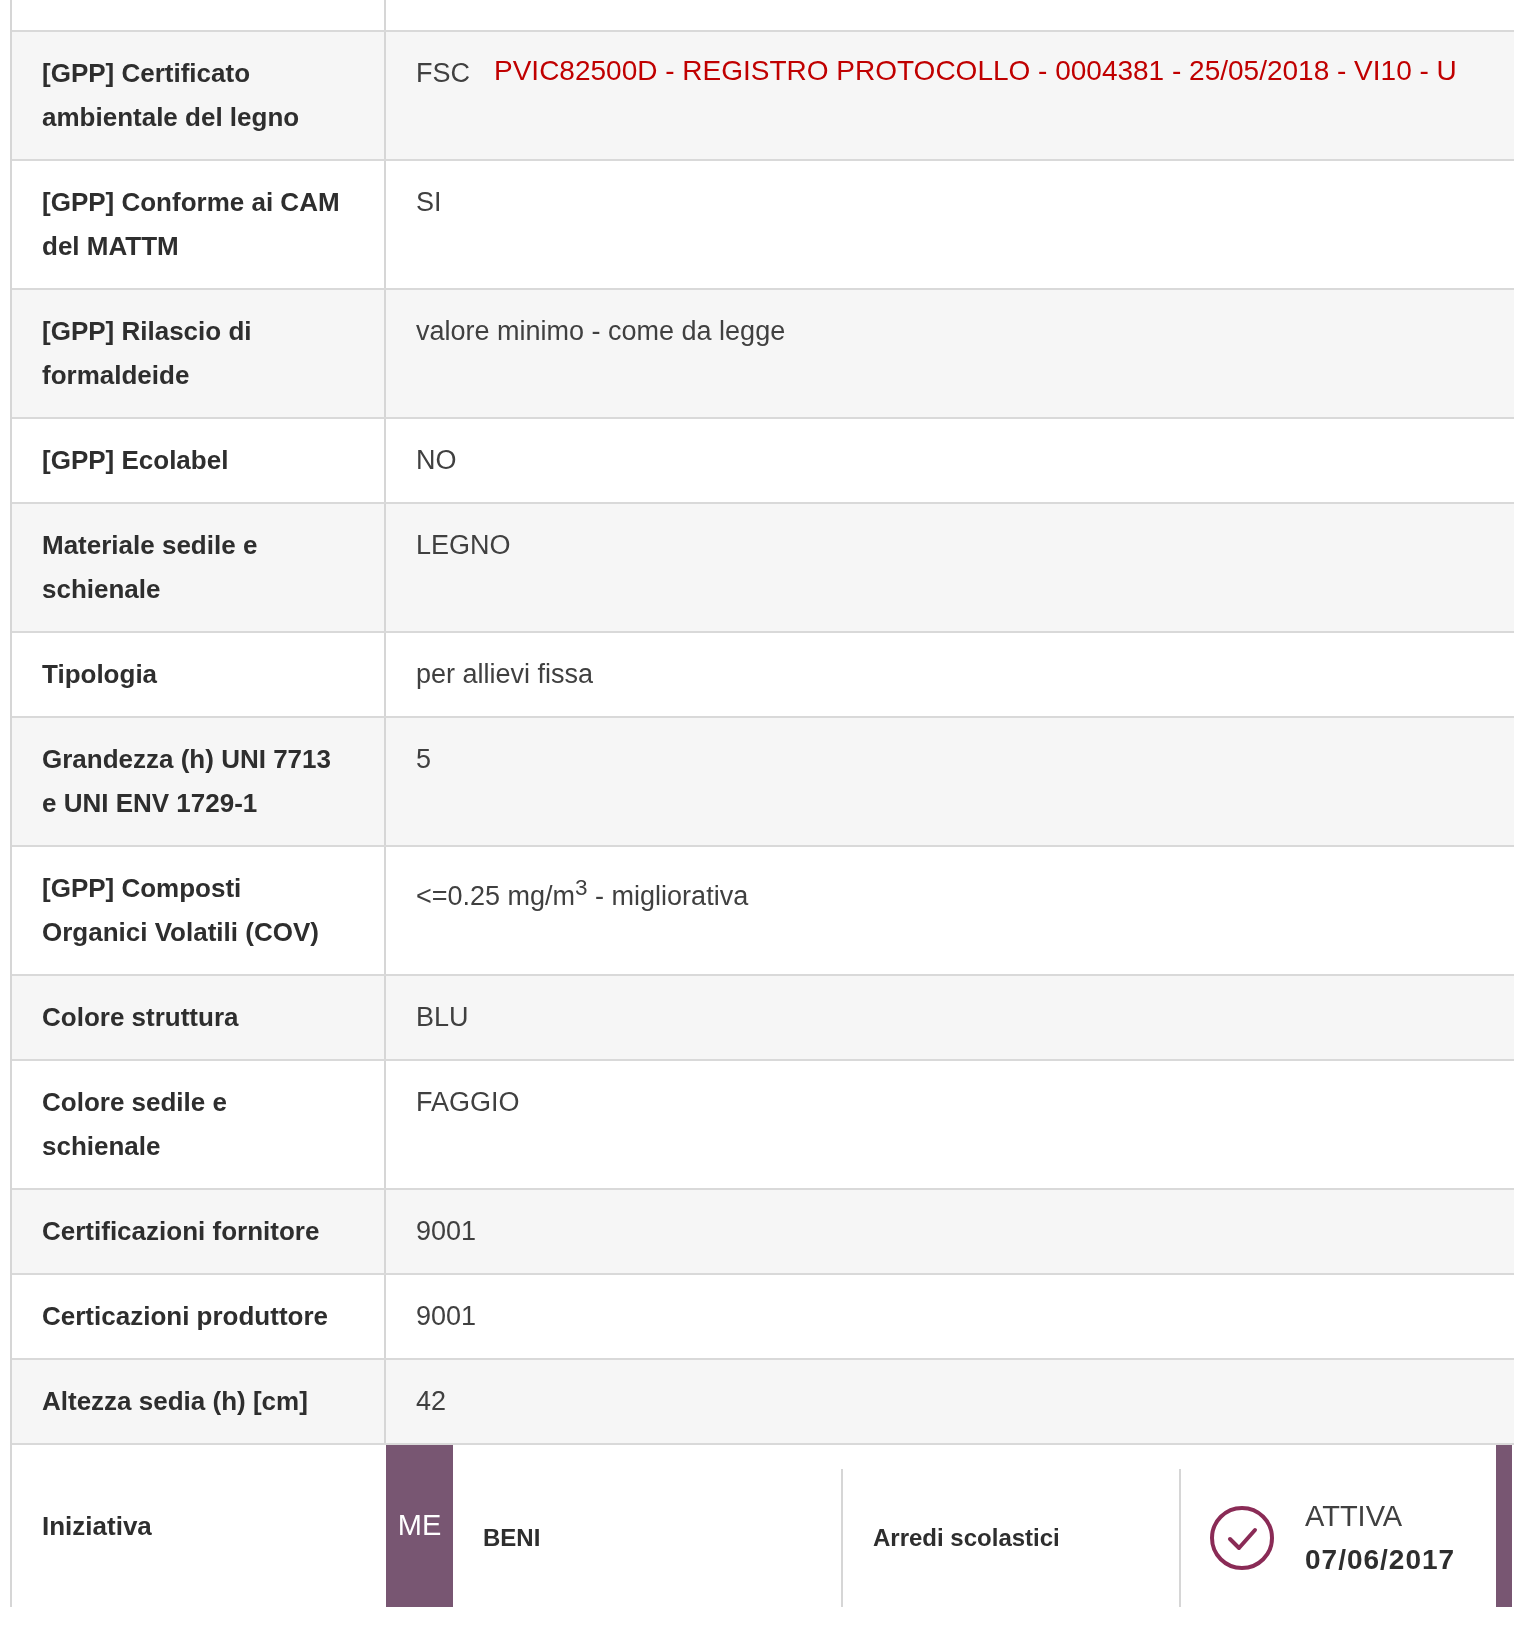 The height and width of the screenshot is (1652, 1514). Describe the element at coordinates (185, 1316) in the screenshot. I see `property-label: Certicazioni produttore` at that location.